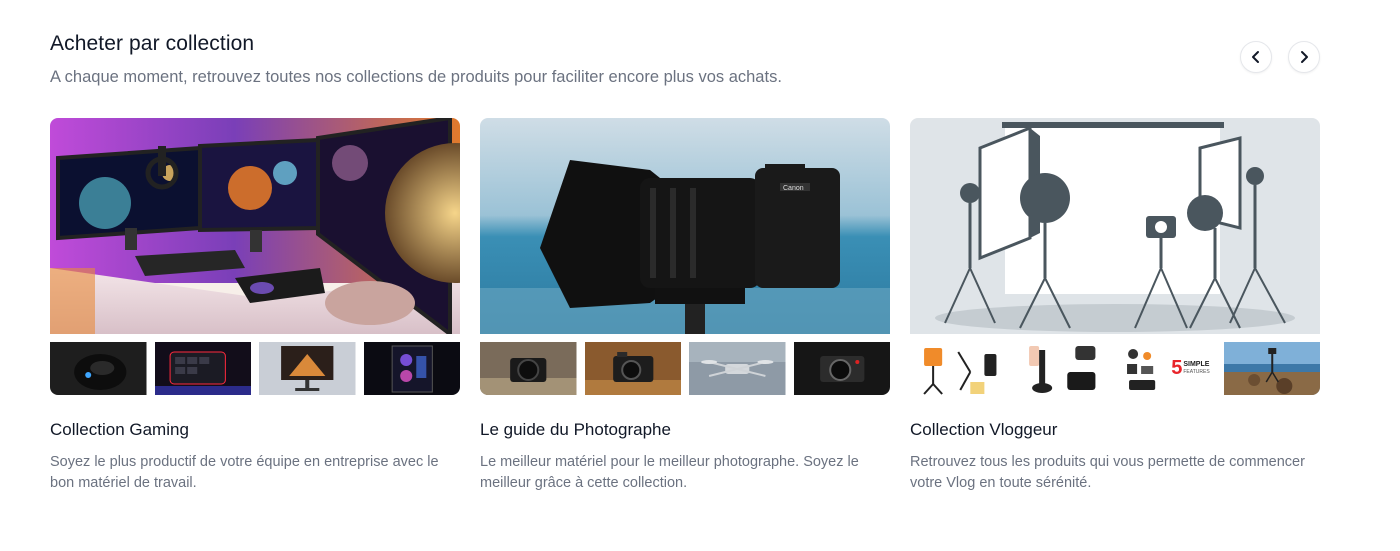 This screenshot has height=551, width=1400. I want to click on collection-thumbnails: 5 SIMPLE FEATURES, so click(1115, 368).